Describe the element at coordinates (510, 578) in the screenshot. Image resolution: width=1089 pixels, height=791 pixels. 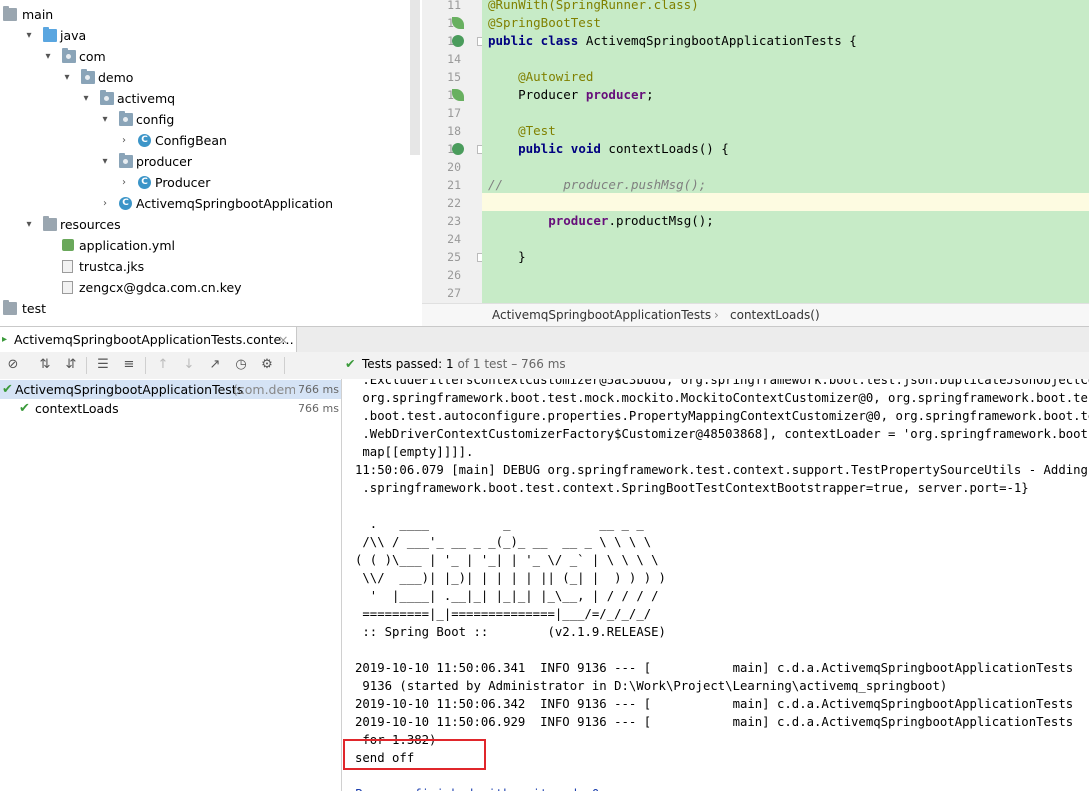
I see `console-line: \\/ ___)| |_)| | | | | || (_| | ) ) ) )` at that location.